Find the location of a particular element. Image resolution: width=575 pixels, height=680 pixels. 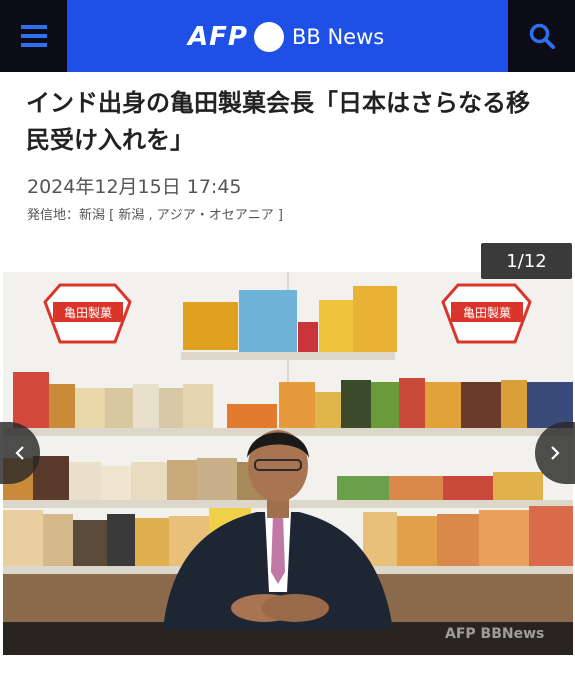

brand-sign-right: 亀田製菓 is located at coordinates (486, 313).